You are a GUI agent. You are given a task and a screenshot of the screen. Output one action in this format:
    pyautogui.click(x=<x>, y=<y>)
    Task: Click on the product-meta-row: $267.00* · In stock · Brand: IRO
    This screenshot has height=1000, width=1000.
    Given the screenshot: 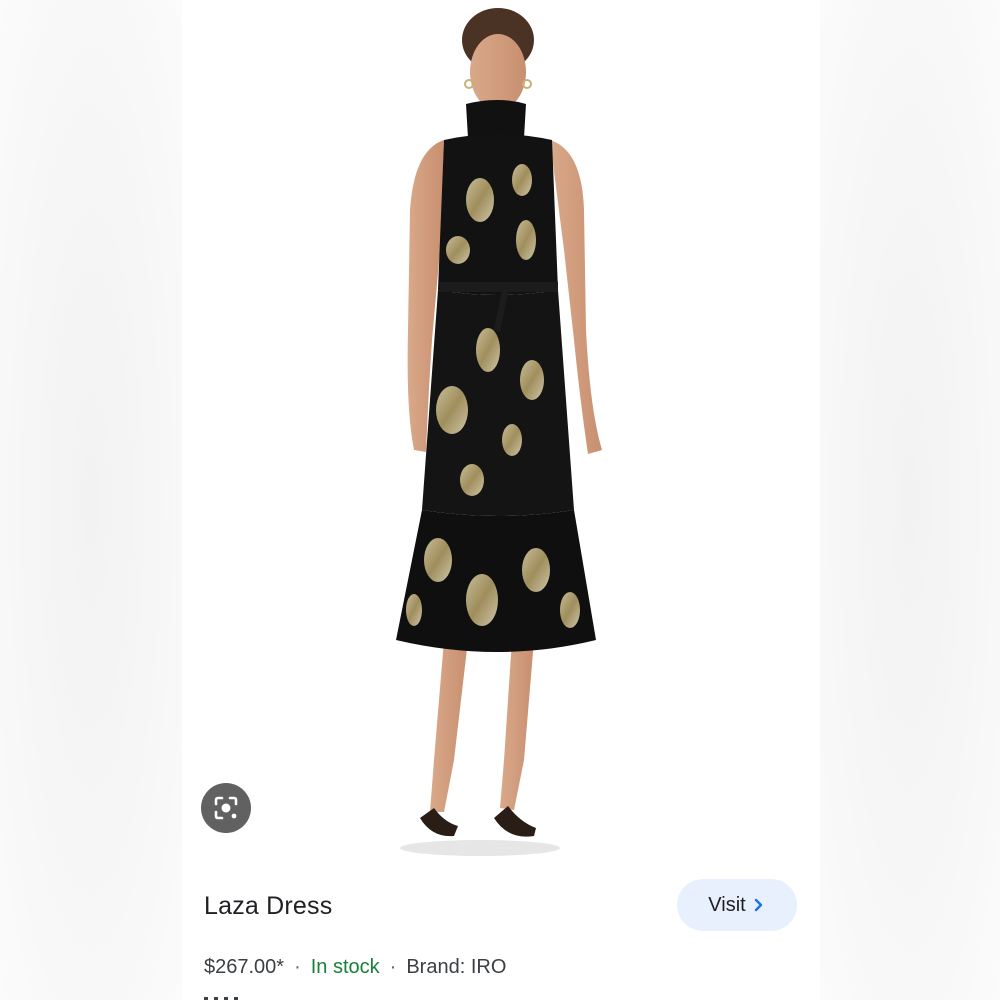 What is the action you would take?
    pyautogui.click(x=355, y=967)
    